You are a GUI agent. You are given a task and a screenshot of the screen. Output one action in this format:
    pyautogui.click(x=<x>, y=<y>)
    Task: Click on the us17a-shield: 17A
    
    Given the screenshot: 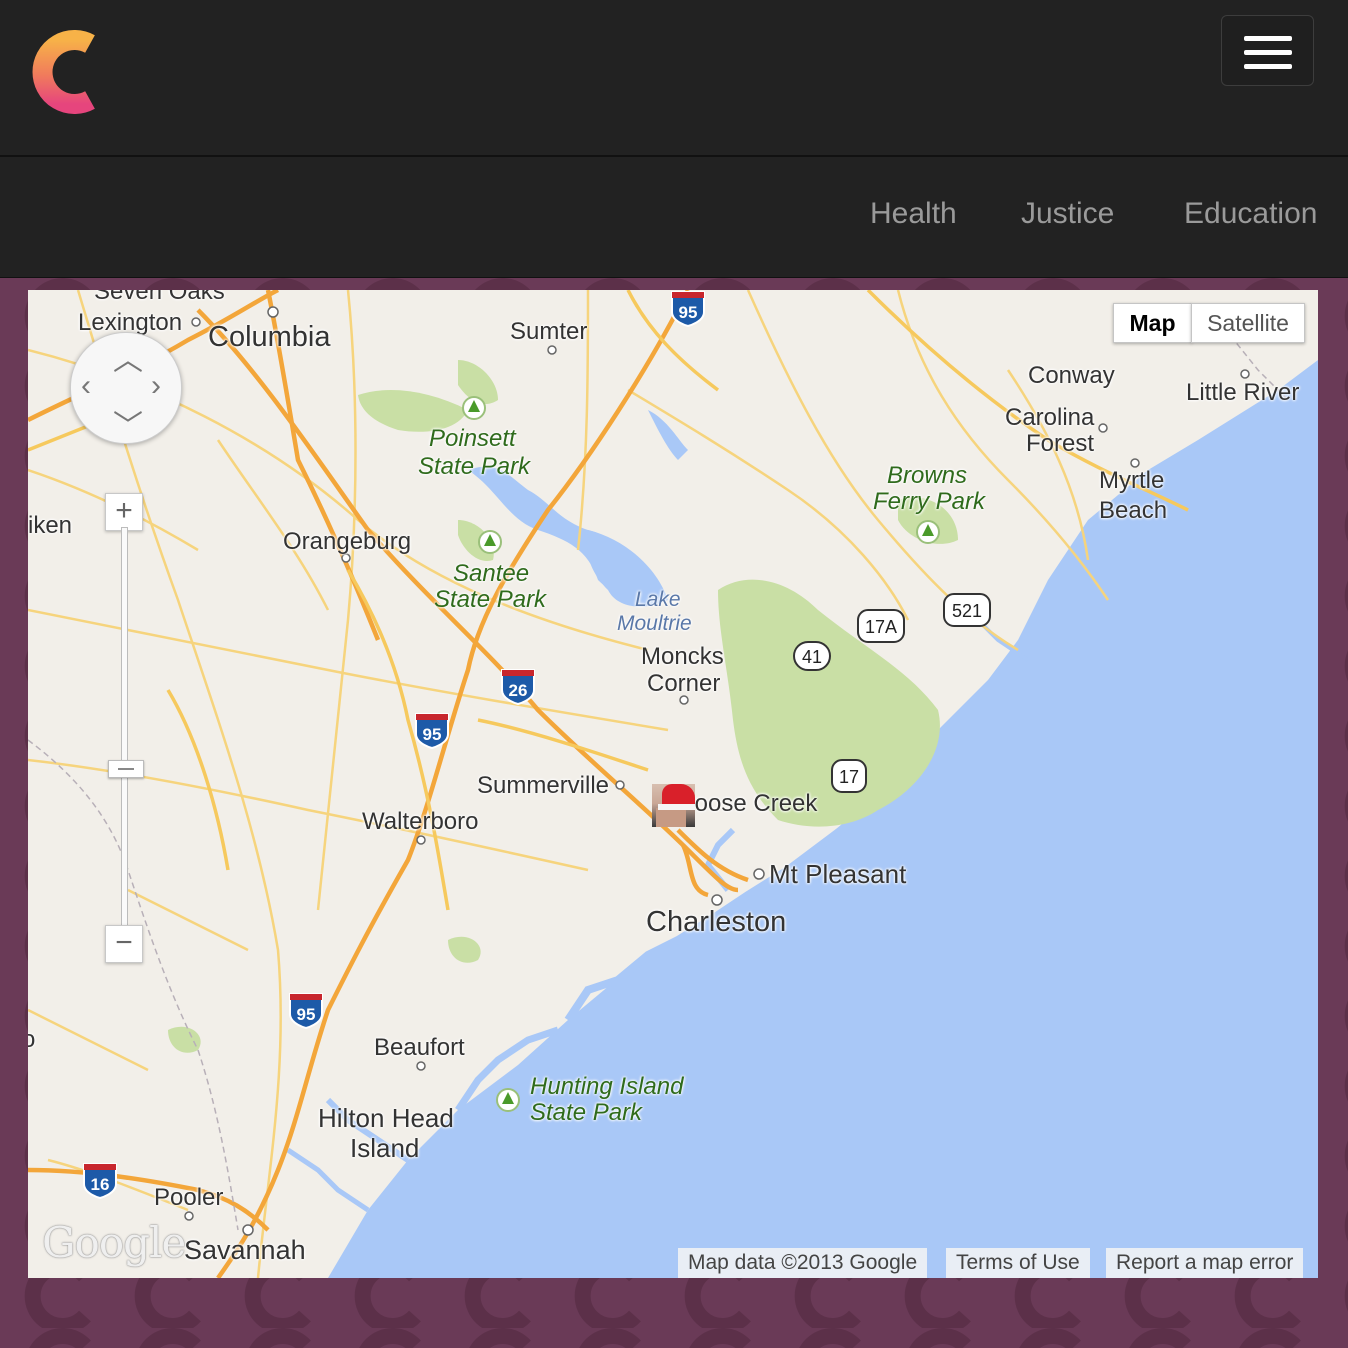 What is the action you would take?
    pyautogui.click(x=881, y=626)
    